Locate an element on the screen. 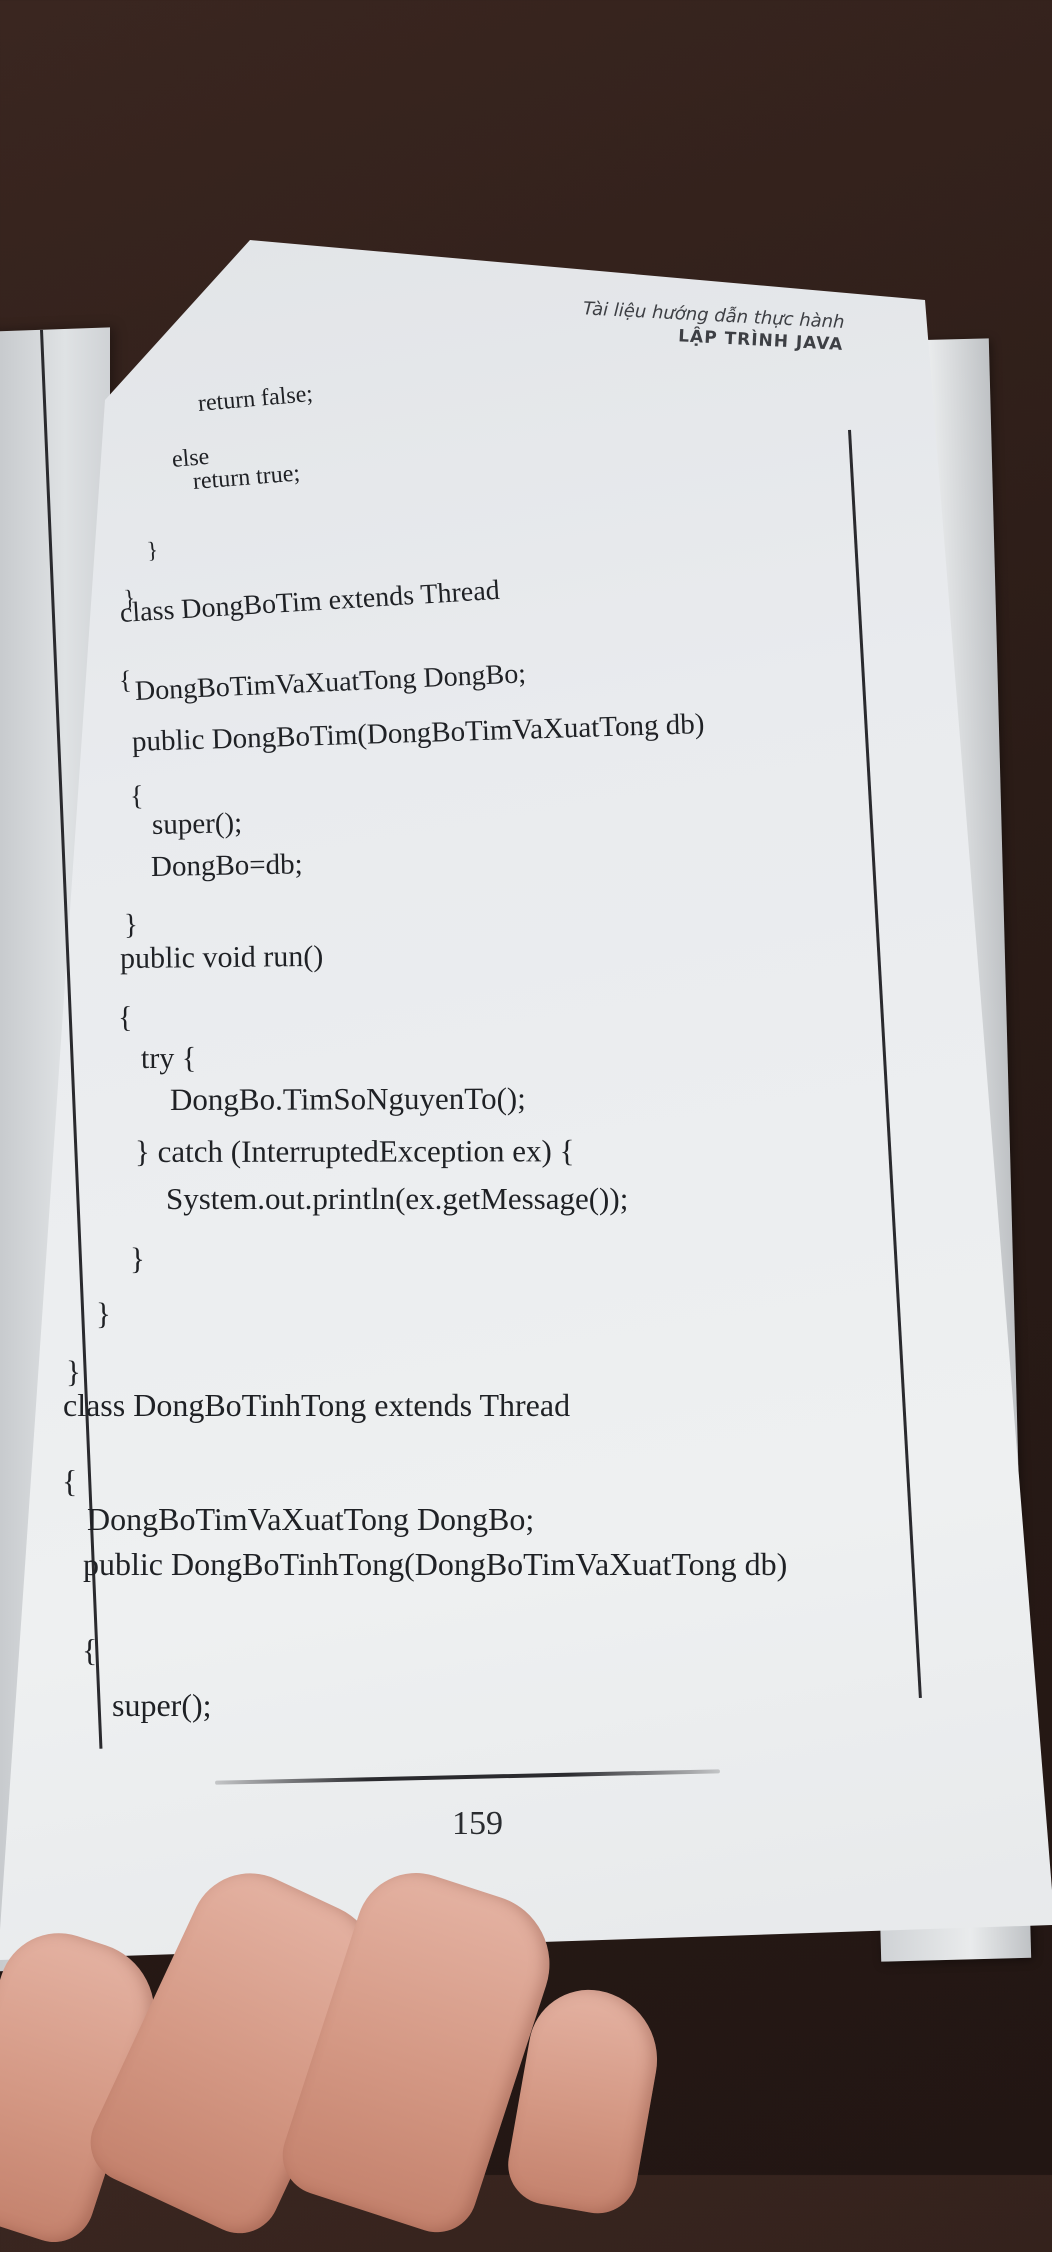 The image size is (1052, 2252). code-line: try { is located at coordinates (168, 1058).